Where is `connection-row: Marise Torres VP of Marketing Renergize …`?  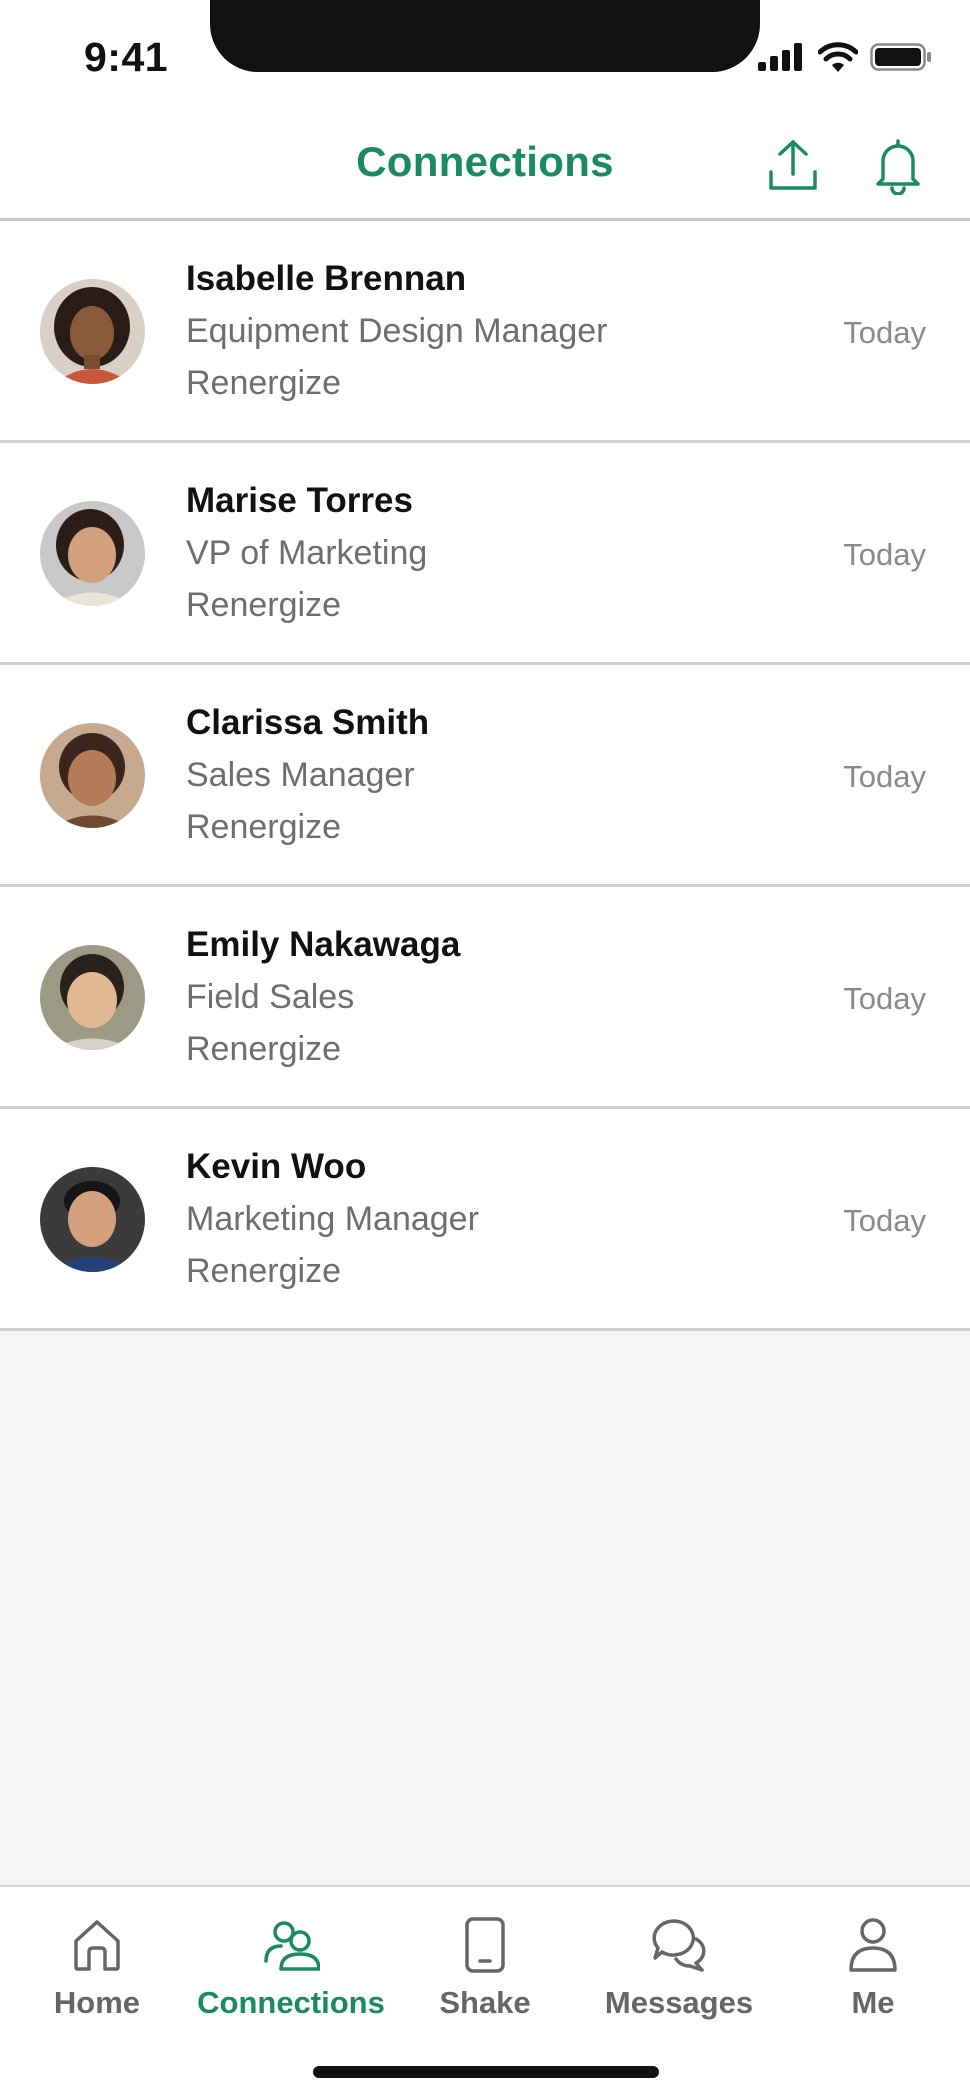 connection-row: Marise Torres VP of Marketing Renergize … is located at coordinates (485, 554).